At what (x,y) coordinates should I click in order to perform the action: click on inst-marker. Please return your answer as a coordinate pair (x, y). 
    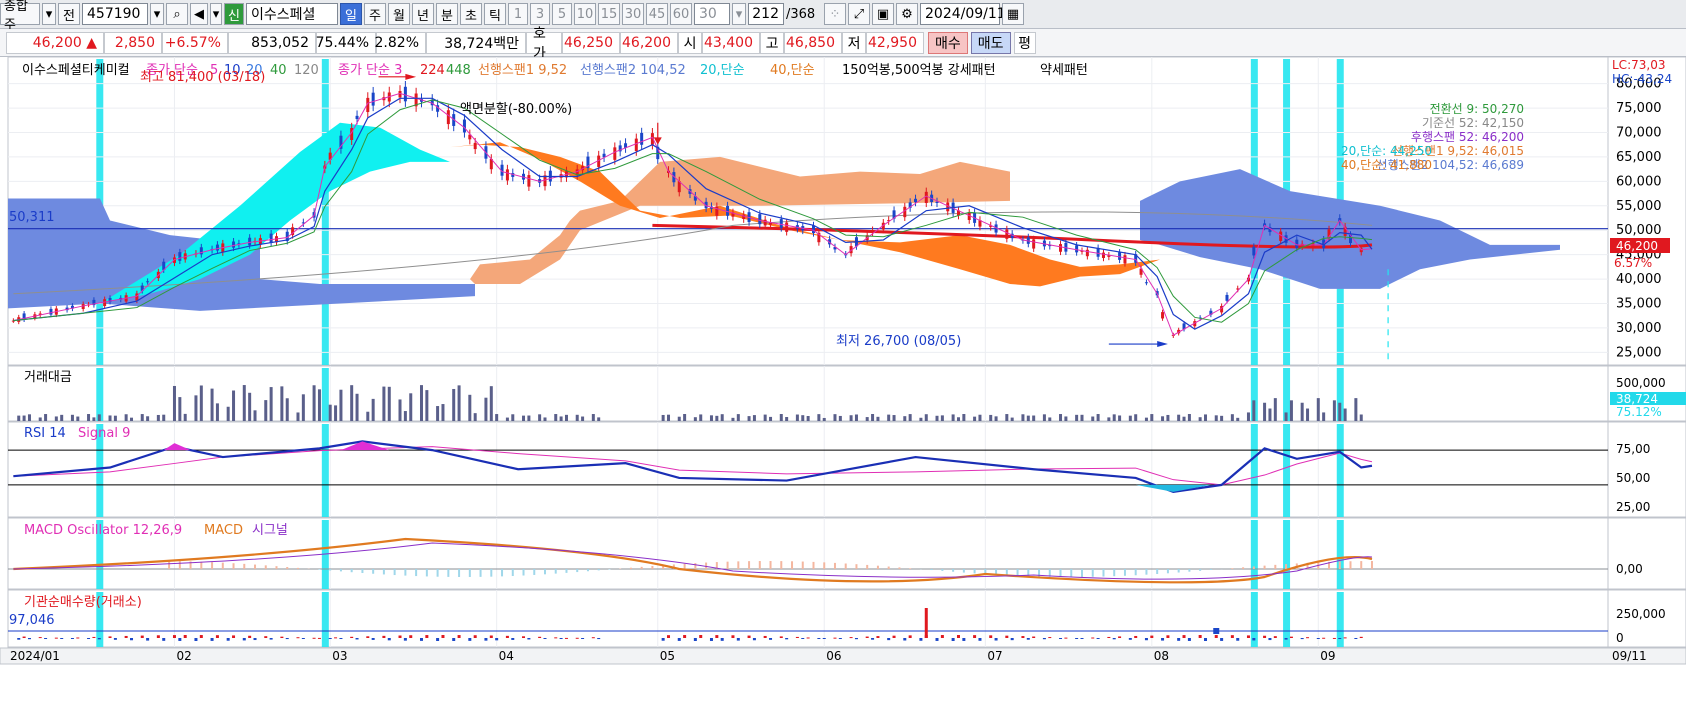
    Looking at the image, I should click on (1216, 631).